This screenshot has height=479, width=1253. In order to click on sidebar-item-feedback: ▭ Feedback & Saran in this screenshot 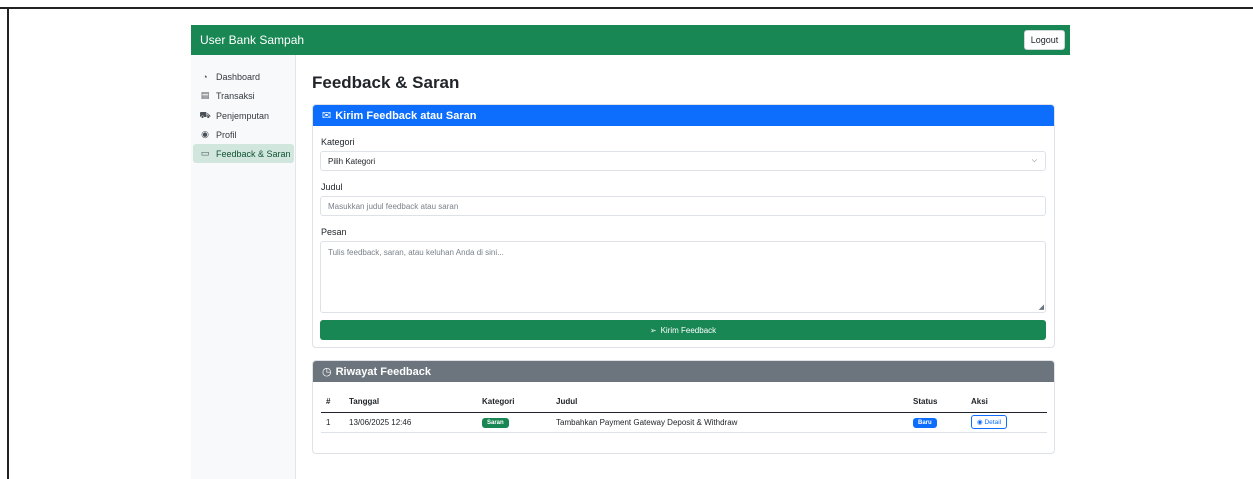, I will do `click(243, 153)`.